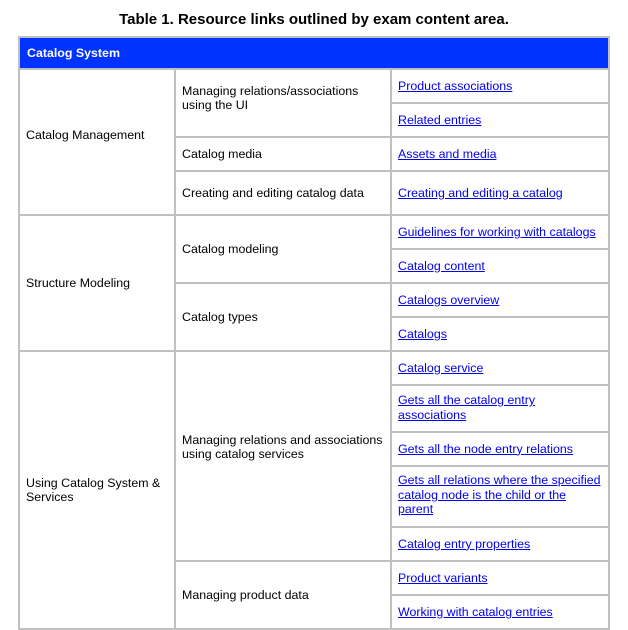  Describe the element at coordinates (439, 120) in the screenshot. I see `resource-link: Related entries` at that location.